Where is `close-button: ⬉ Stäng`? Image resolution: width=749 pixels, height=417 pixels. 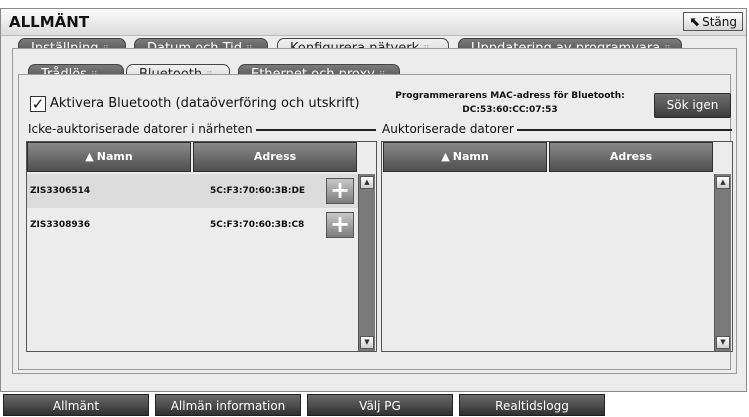
close-button: ⬉ Stäng is located at coordinates (713, 21).